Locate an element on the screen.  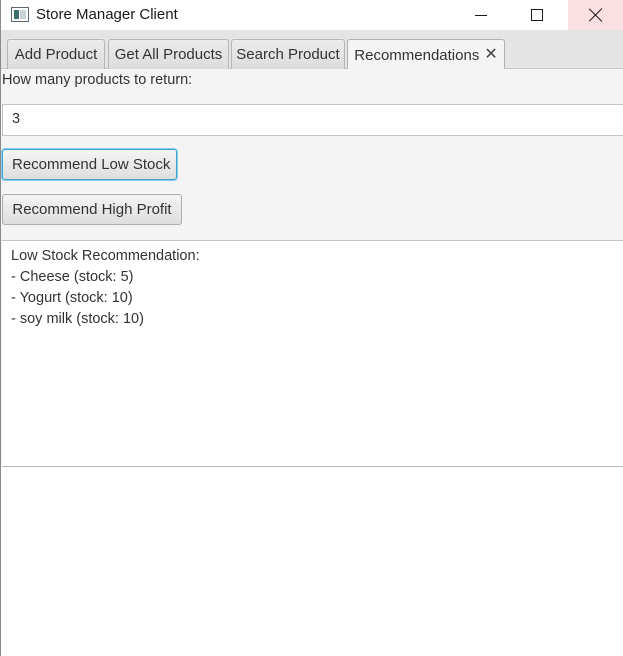
minimize-icon is located at coordinates (481, 15).